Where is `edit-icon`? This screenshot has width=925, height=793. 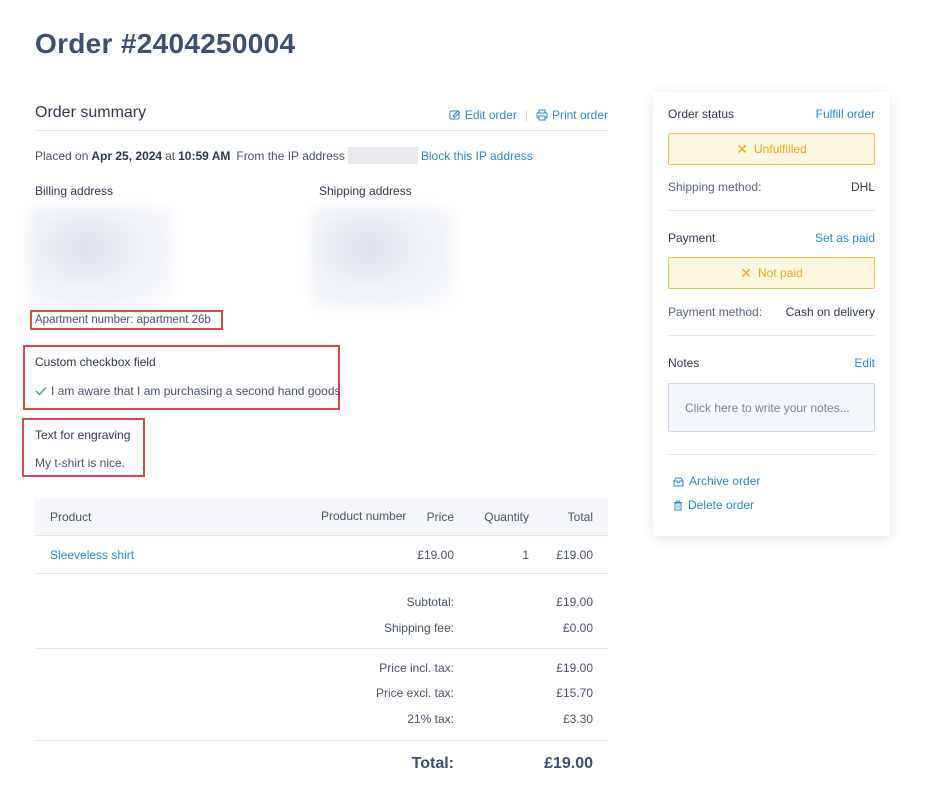
edit-icon is located at coordinates (455, 115).